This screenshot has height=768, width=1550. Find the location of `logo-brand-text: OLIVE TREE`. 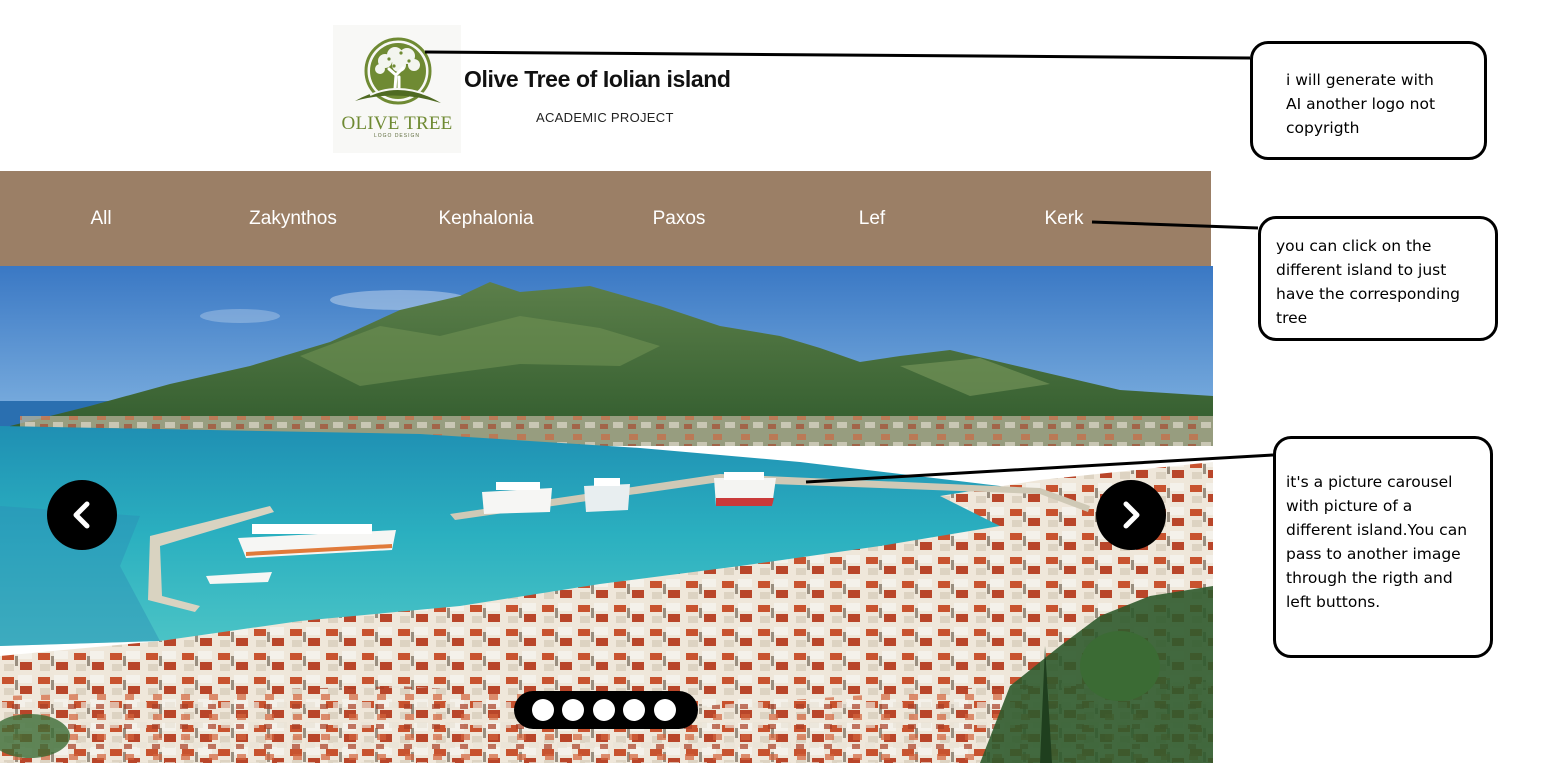

logo-brand-text: OLIVE TREE is located at coordinates (397, 123).